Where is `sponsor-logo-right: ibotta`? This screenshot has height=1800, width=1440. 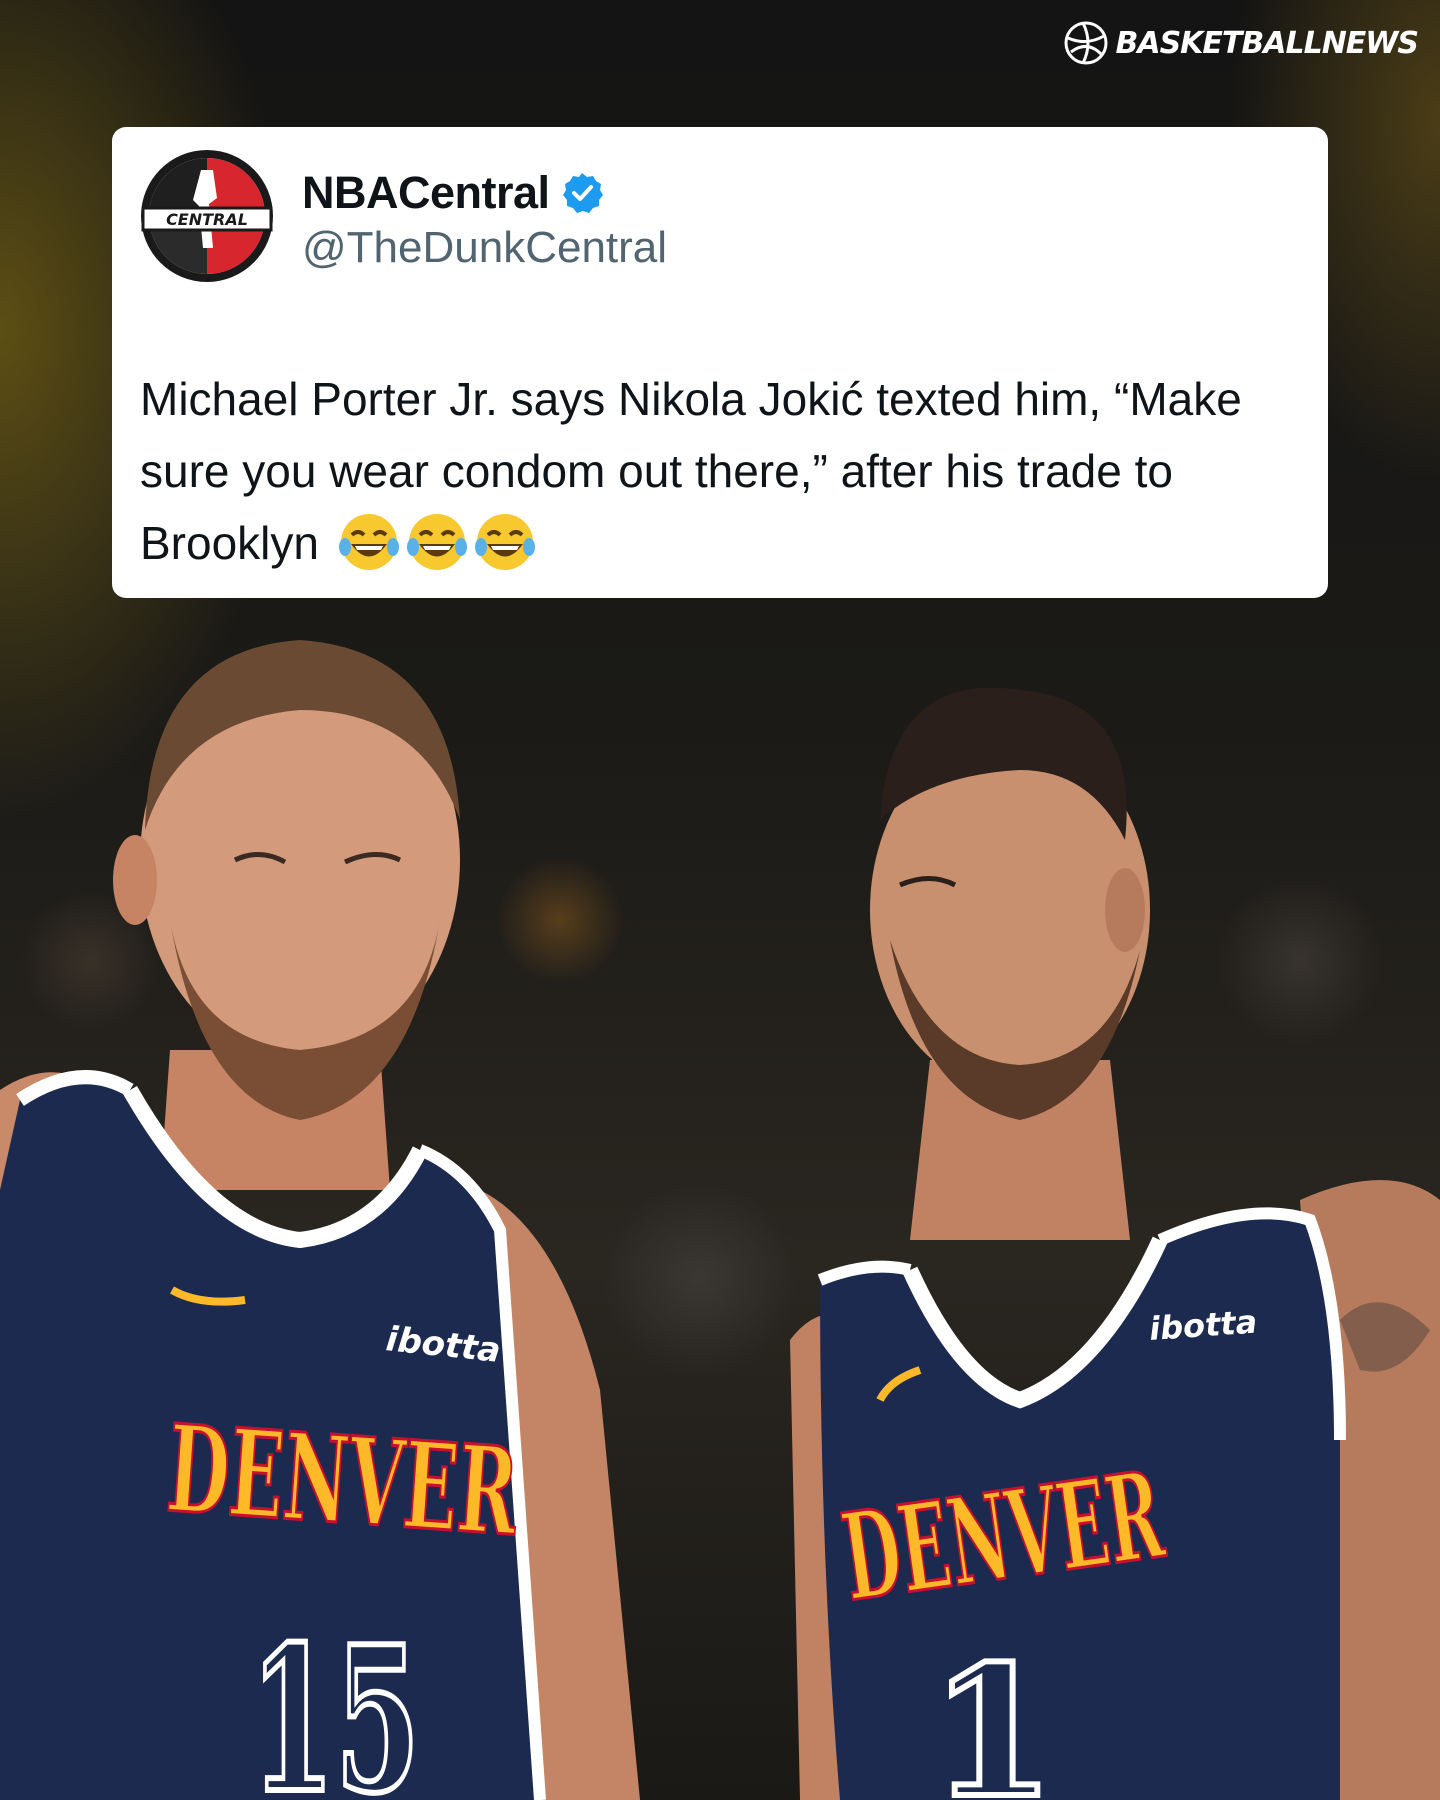
sponsor-logo-right: ibotta is located at coordinates (1203, 1325).